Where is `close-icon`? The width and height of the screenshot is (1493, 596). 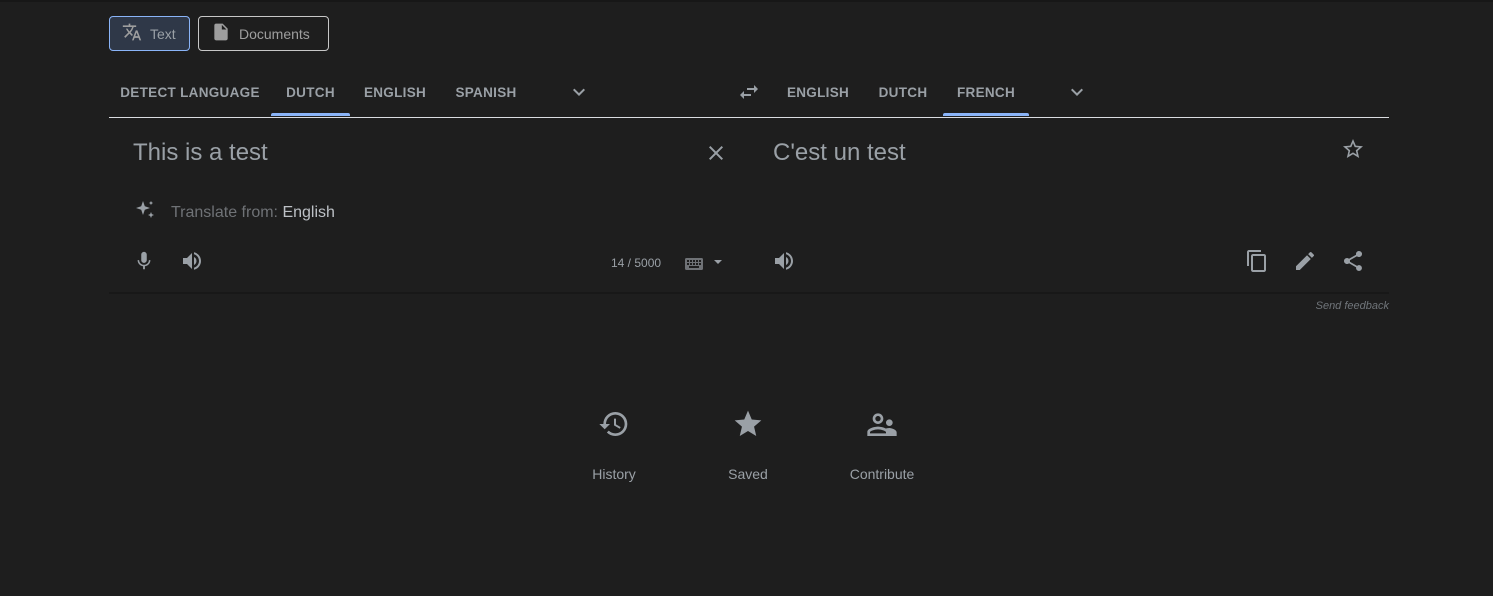 close-icon is located at coordinates (716, 153).